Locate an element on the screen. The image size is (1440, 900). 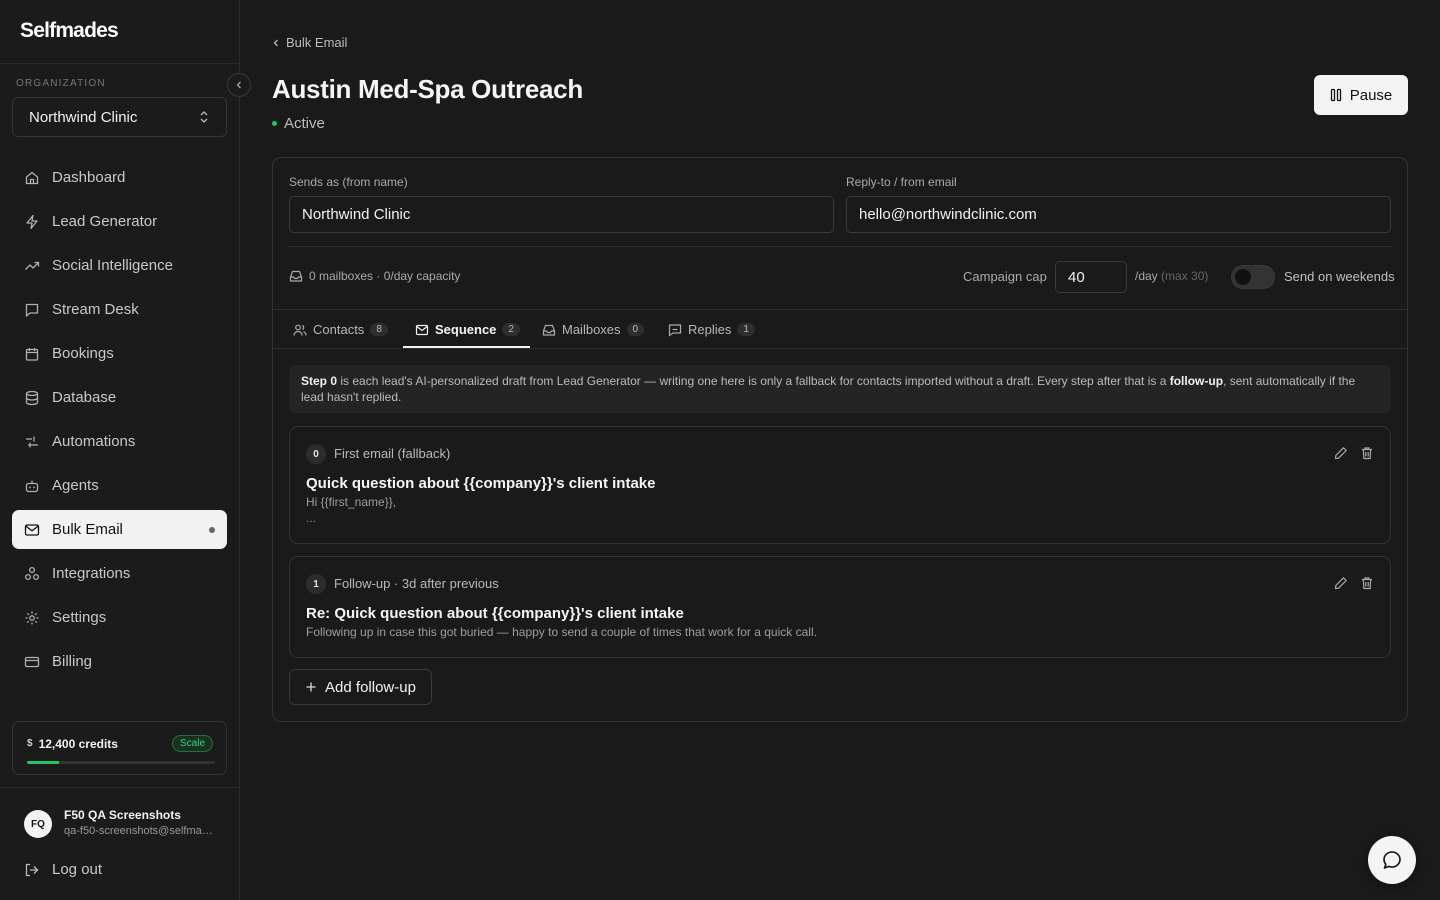
reply-to-input: hello@northwindclinic.com is located at coordinates (1118, 214).